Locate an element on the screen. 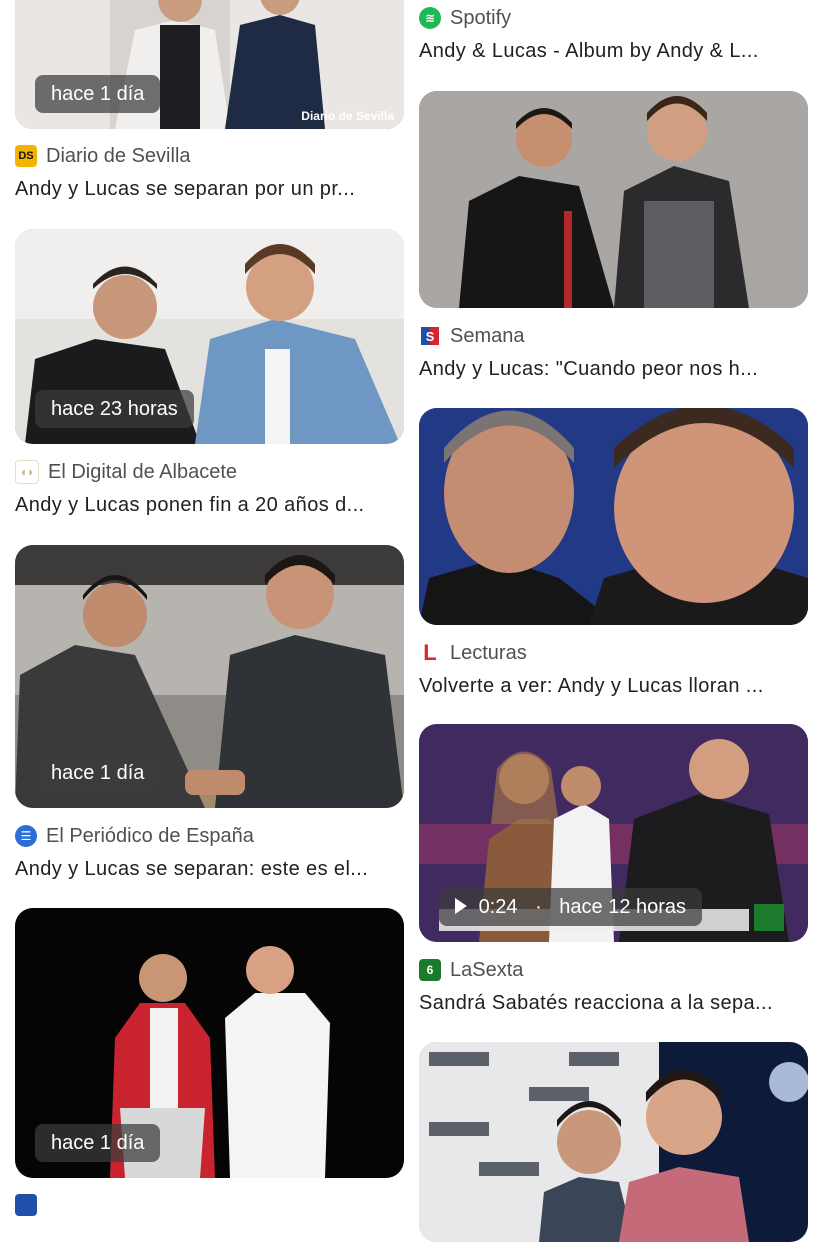 The image size is (823, 1242). lasexta-logo-icon: 6 is located at coordinates (430, 970).